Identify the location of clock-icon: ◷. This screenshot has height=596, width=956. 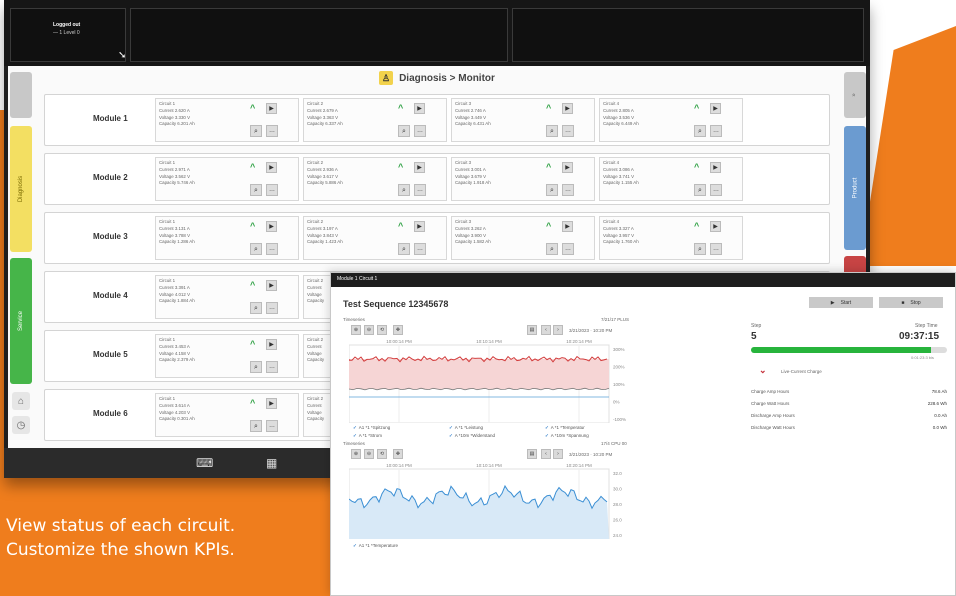
(21, 425).